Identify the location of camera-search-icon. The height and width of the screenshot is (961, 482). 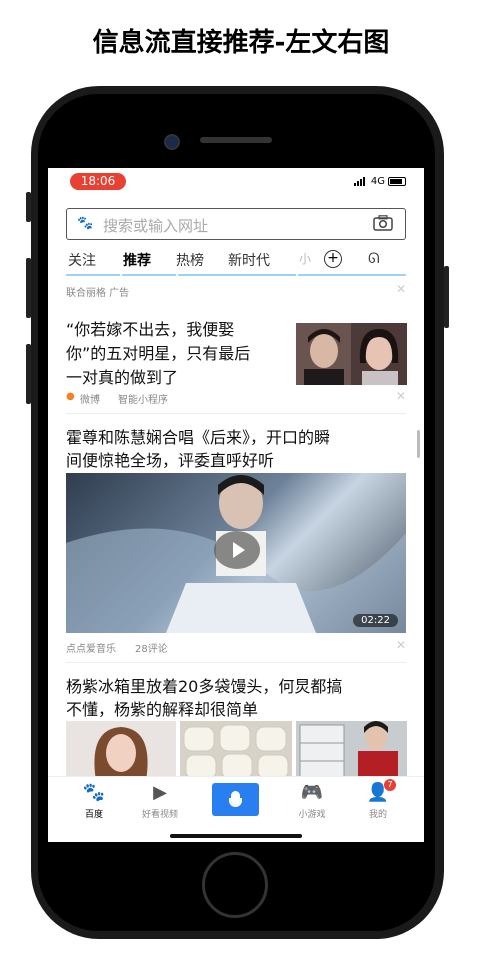
(383, 223).